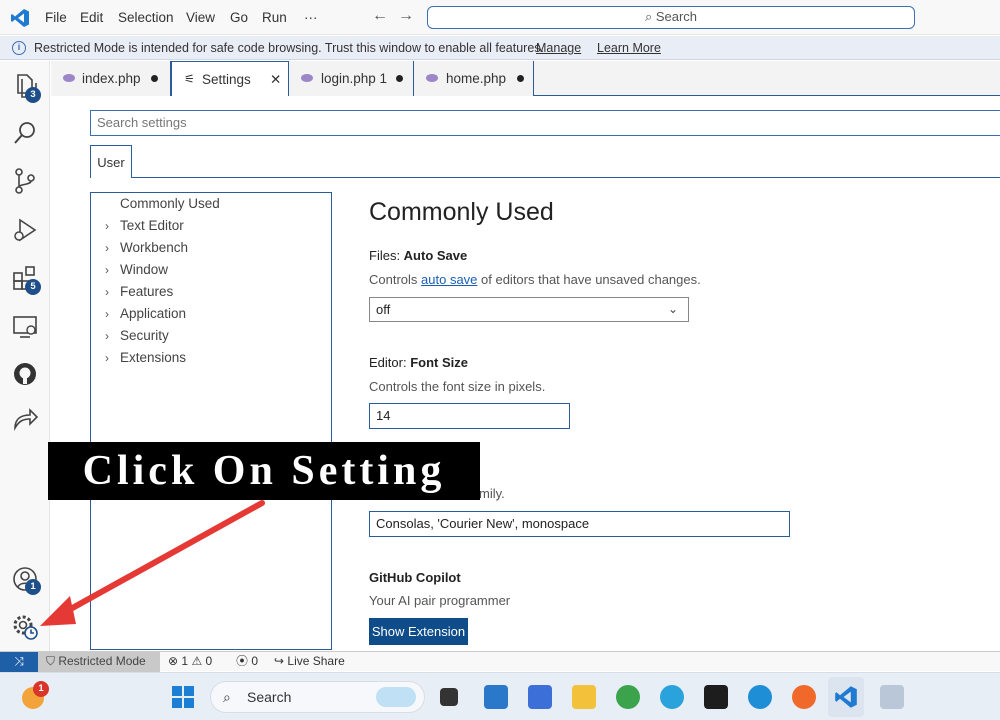  Describe the element at coordinates (469, 416) in the screenshot. I see `font-size-input: 14` at that location.